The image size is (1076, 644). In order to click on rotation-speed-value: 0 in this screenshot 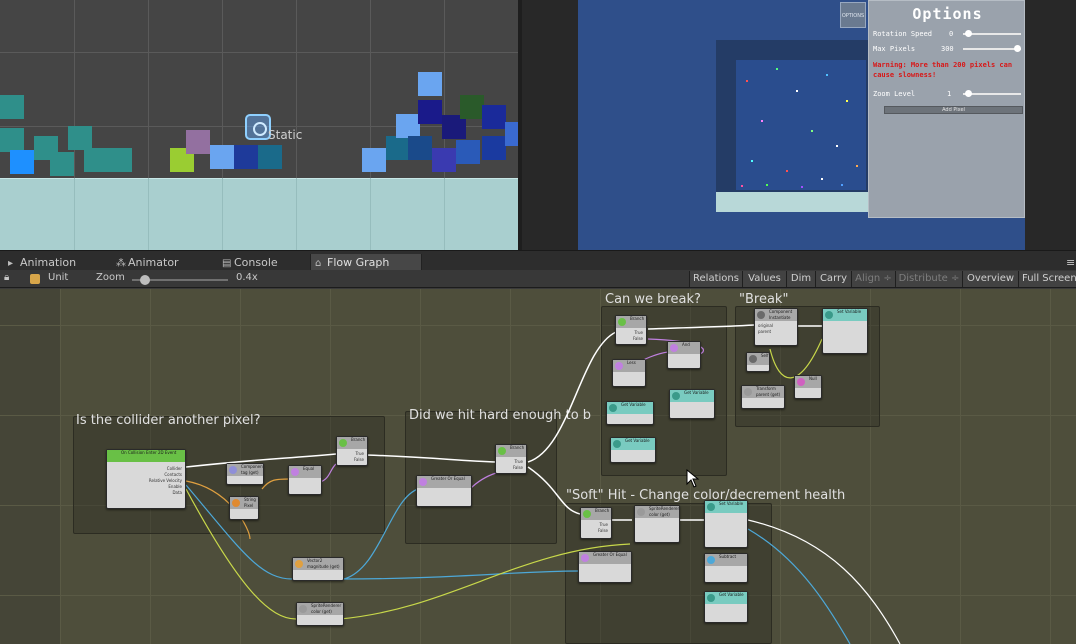, I will do `click(951, 34)`.